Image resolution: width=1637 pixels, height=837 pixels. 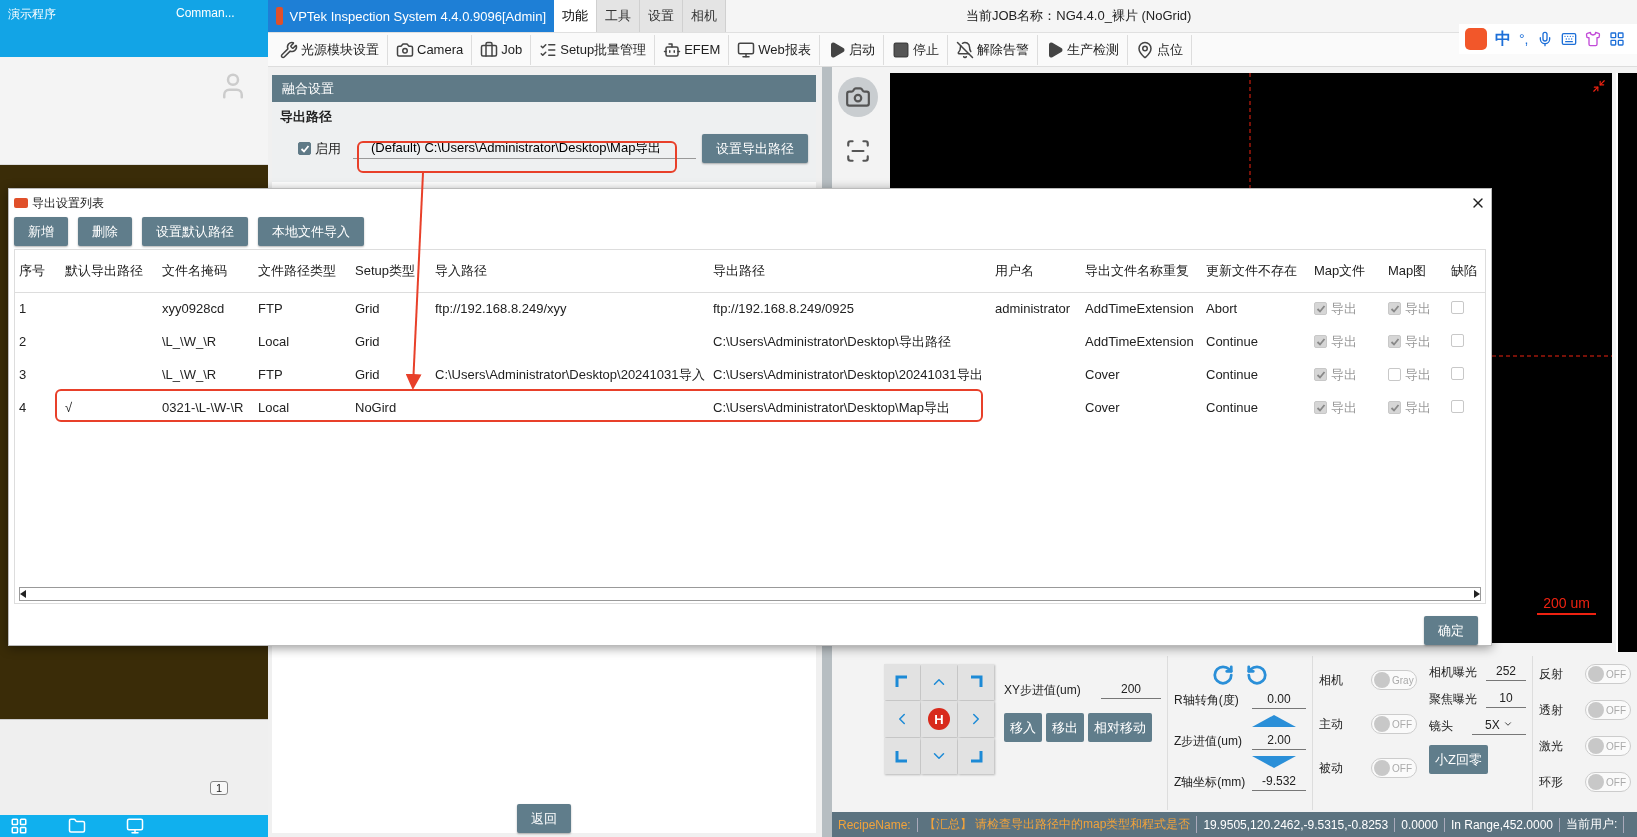 I want to click on horizontal-scrollbar, so click(x=750, y=594).